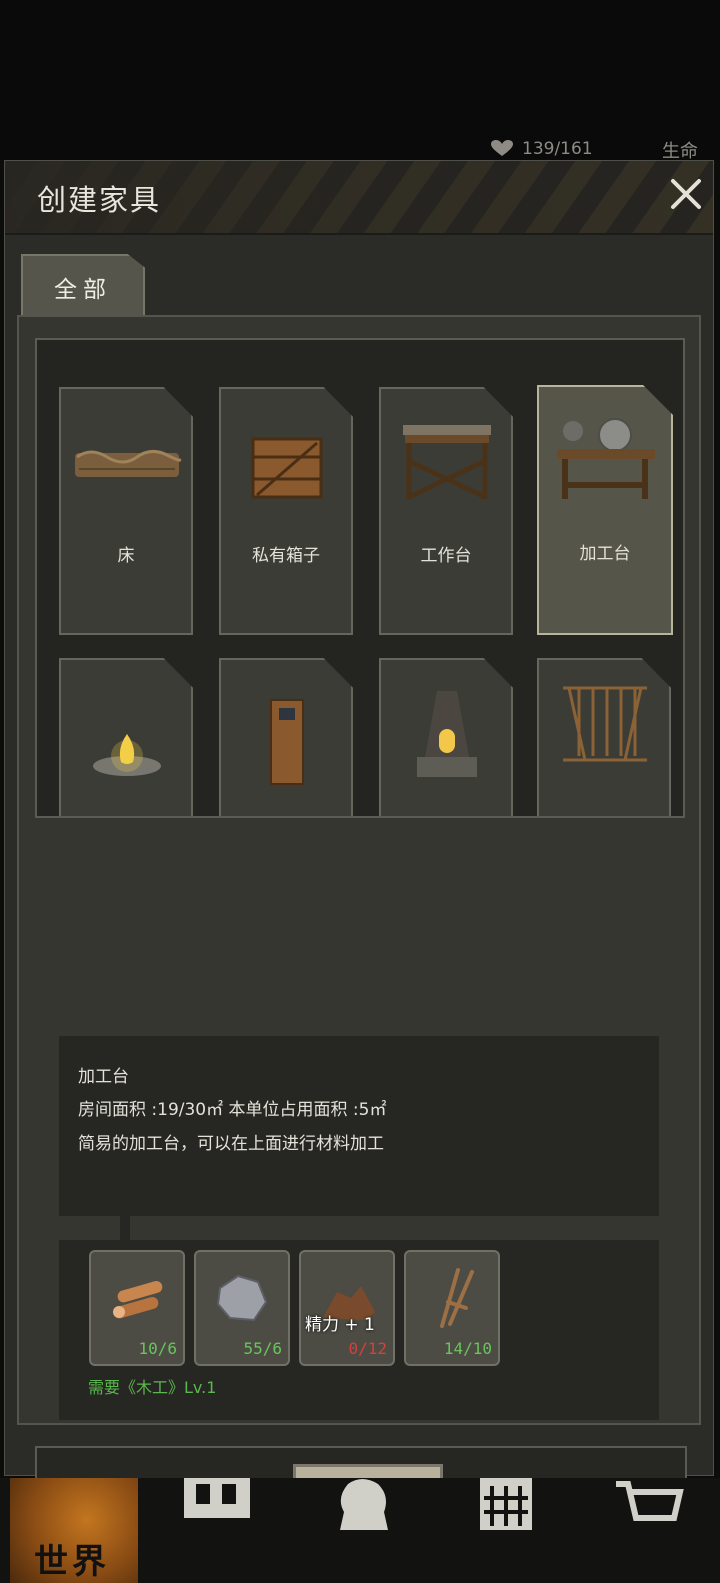  I want to click on furniture-card-saw-table: 加工台, so click(605, 510).